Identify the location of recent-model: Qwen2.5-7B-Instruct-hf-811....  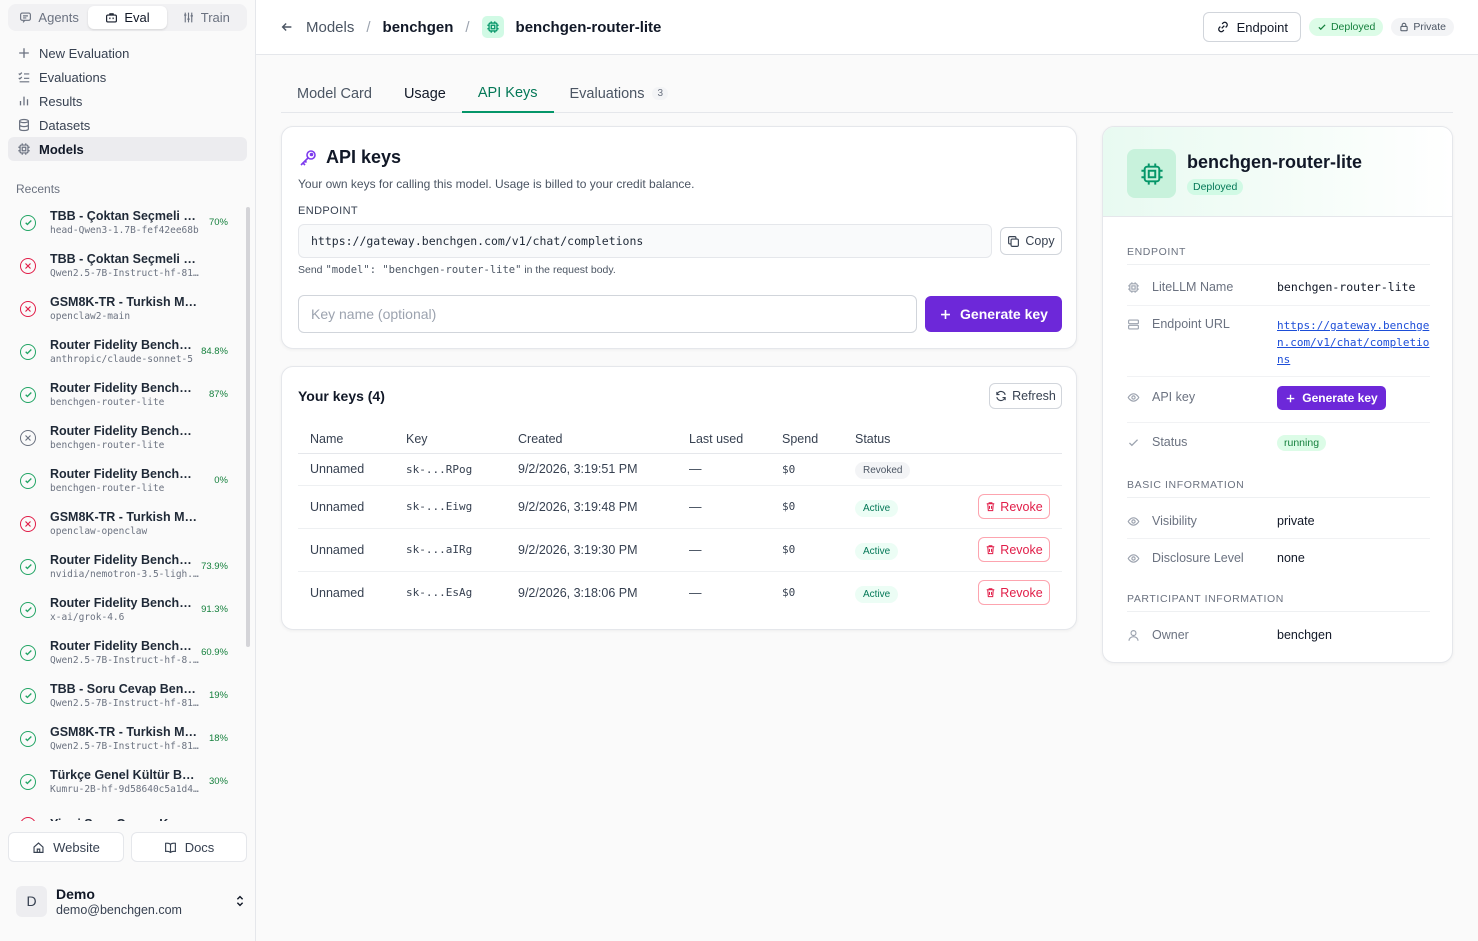
(125, 746).